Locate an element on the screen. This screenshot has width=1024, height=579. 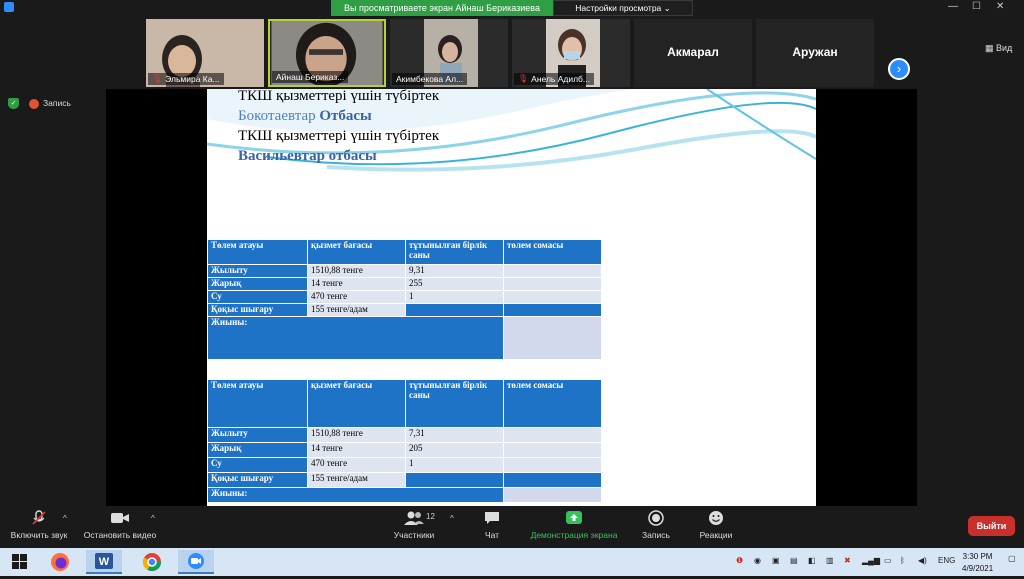
recording-indicator: Запись is located at coordinates (50, 103).